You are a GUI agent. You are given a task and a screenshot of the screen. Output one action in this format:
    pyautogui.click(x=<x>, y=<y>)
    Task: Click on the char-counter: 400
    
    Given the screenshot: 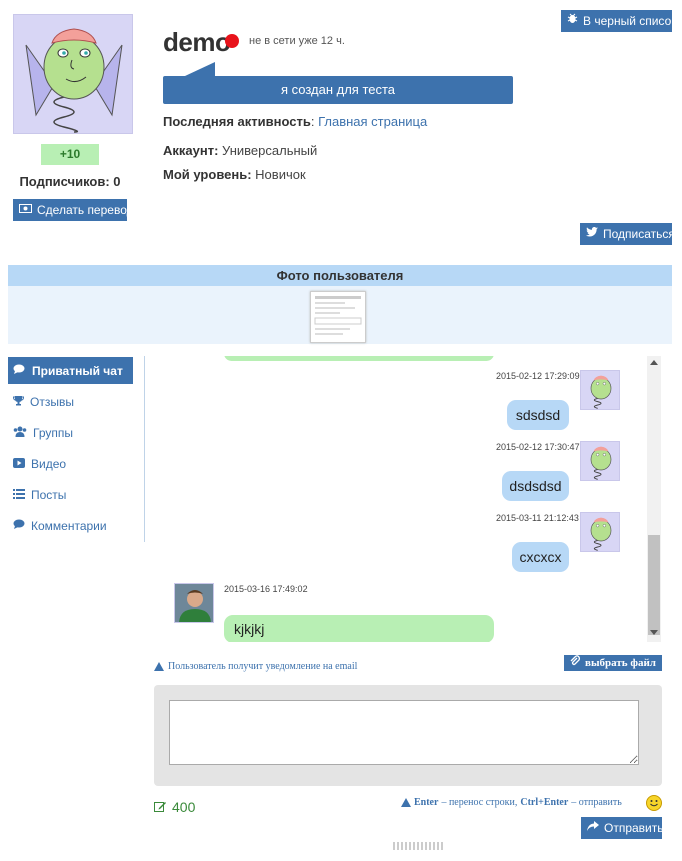 What is the action you would take?
    pyautogui.click(x=174, y=807)
    